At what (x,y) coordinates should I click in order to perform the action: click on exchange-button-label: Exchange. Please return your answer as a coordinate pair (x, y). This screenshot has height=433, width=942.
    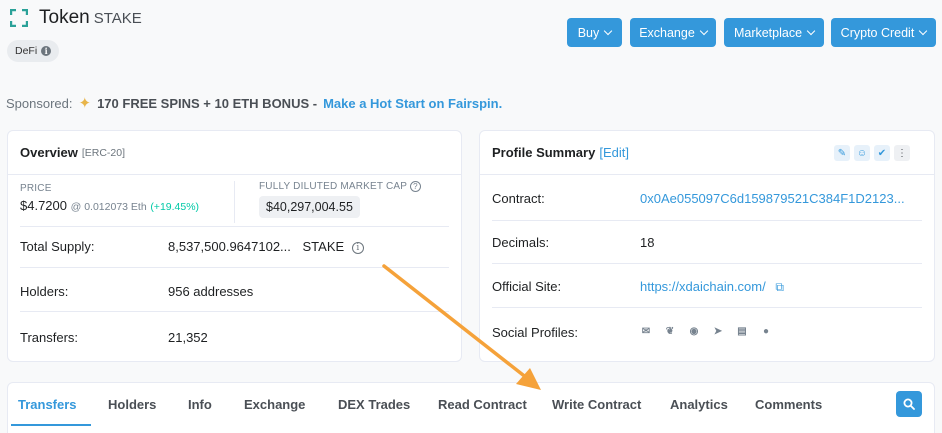
    Looking at the image, I should click on (667, 32).